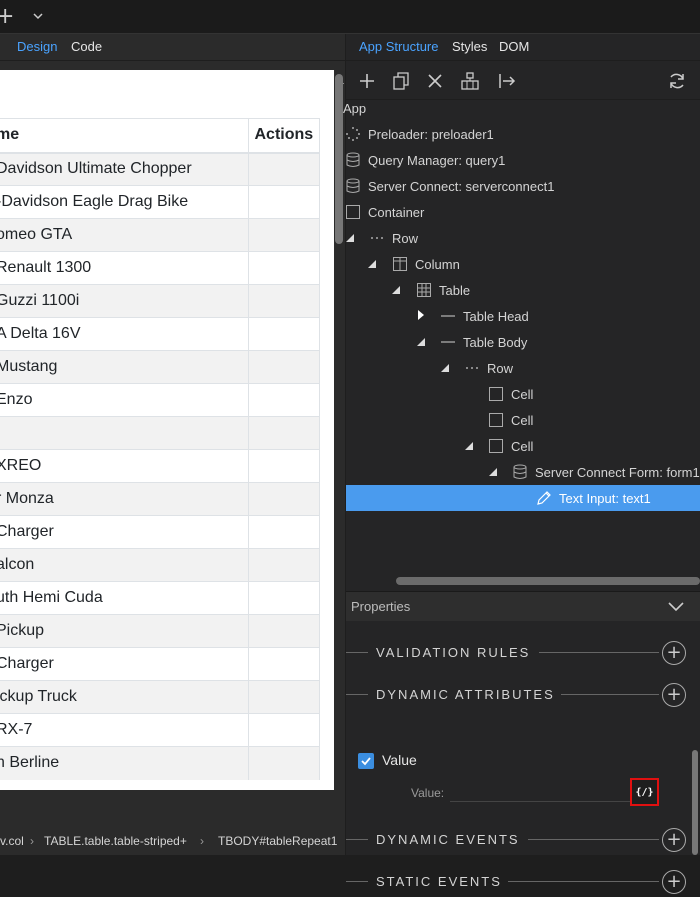 The width and height of the screenshot is (700, 897). Describe the element at coordinates (469, 46) in the screenshot. I see `tab-styles: Styles` at that location.